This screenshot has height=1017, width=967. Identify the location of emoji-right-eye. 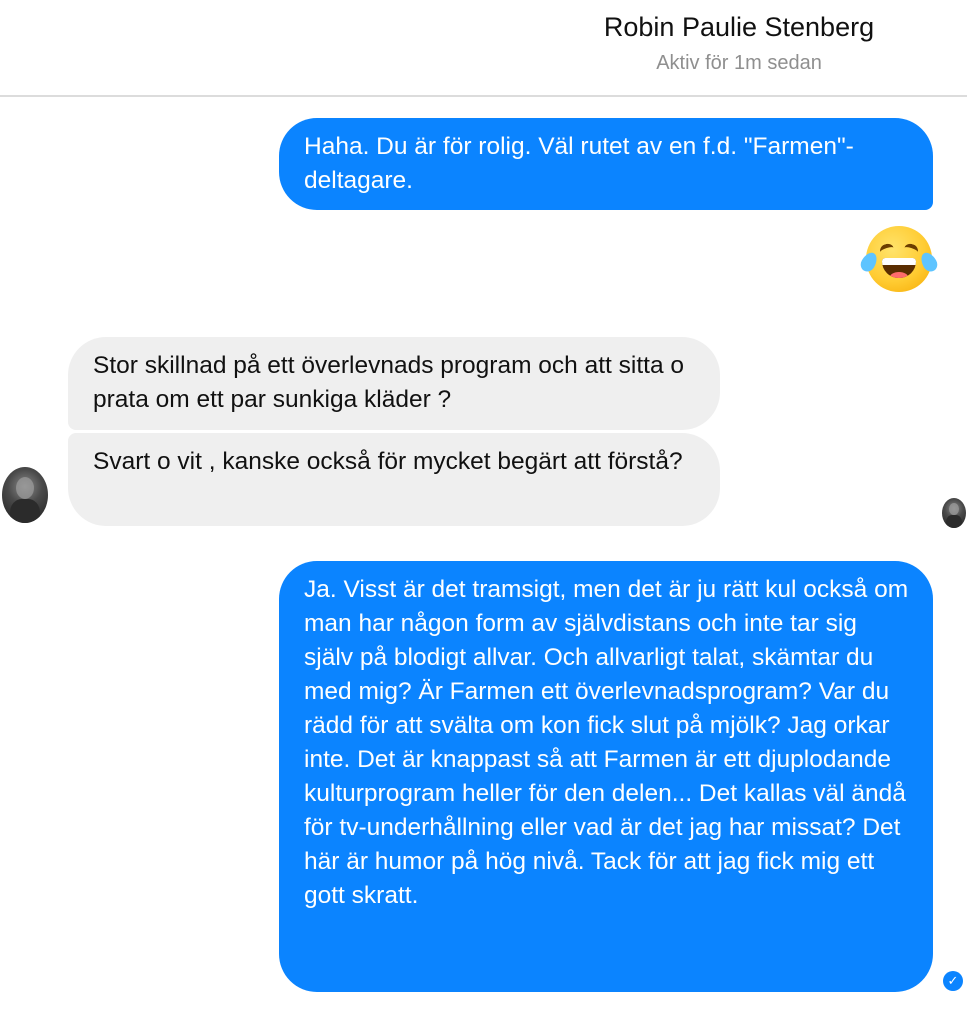
(911, 250).